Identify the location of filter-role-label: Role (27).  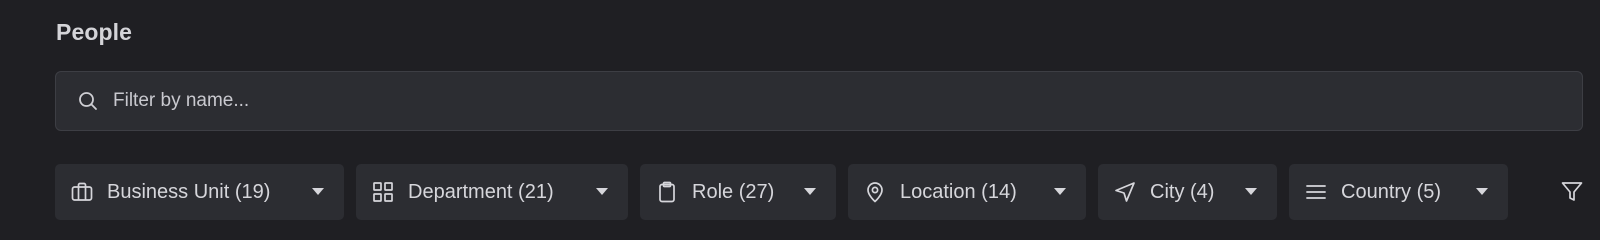
(733, 191).